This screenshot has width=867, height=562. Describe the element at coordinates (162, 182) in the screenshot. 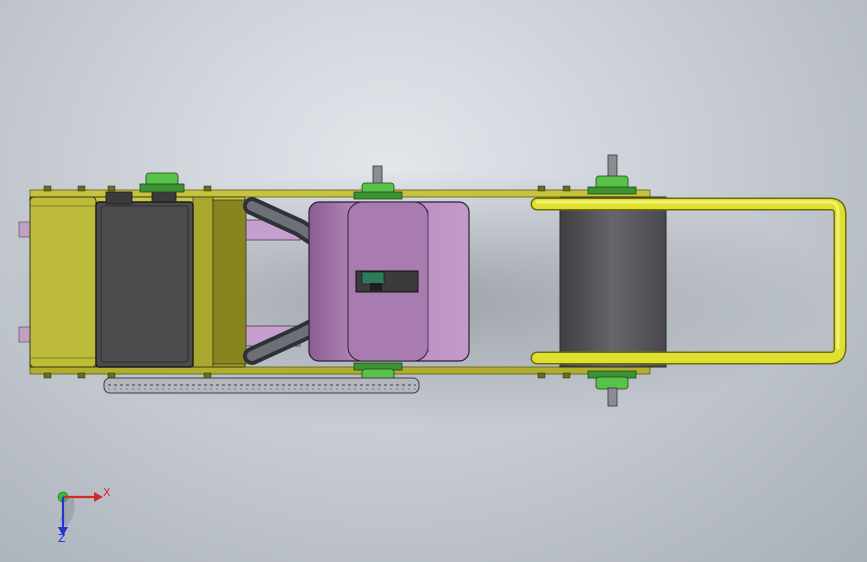

I see `sprocket-battery-top` at that location.